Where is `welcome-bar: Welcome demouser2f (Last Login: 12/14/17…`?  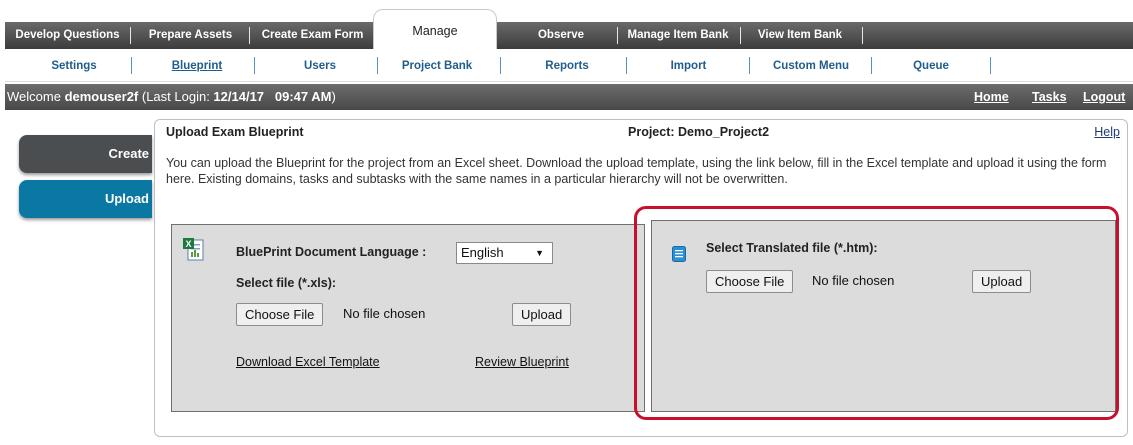
welcome-bar: Welcome demouser2f (Last Login: 12/14/17… is located at coordinates (569, 97).